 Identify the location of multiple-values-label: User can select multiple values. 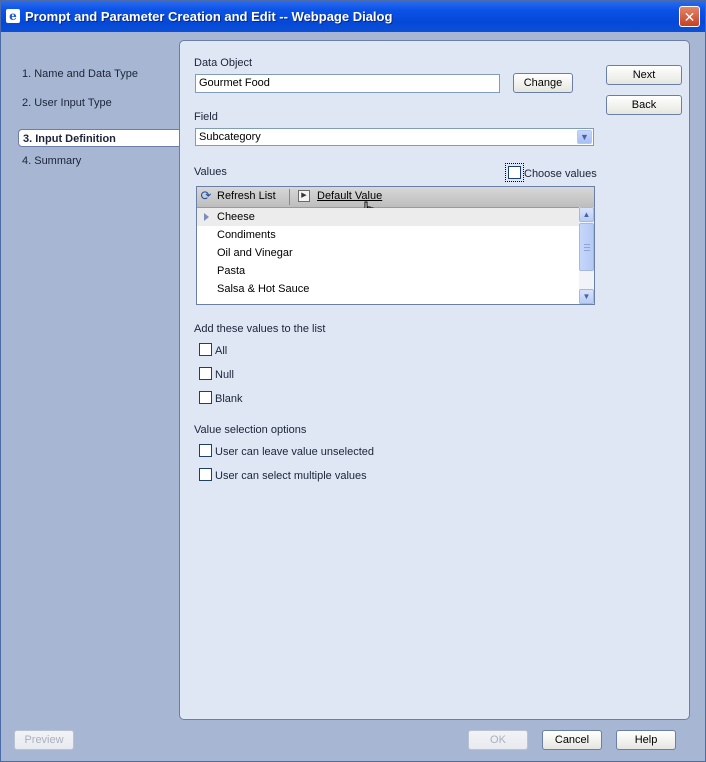
(291, 476).